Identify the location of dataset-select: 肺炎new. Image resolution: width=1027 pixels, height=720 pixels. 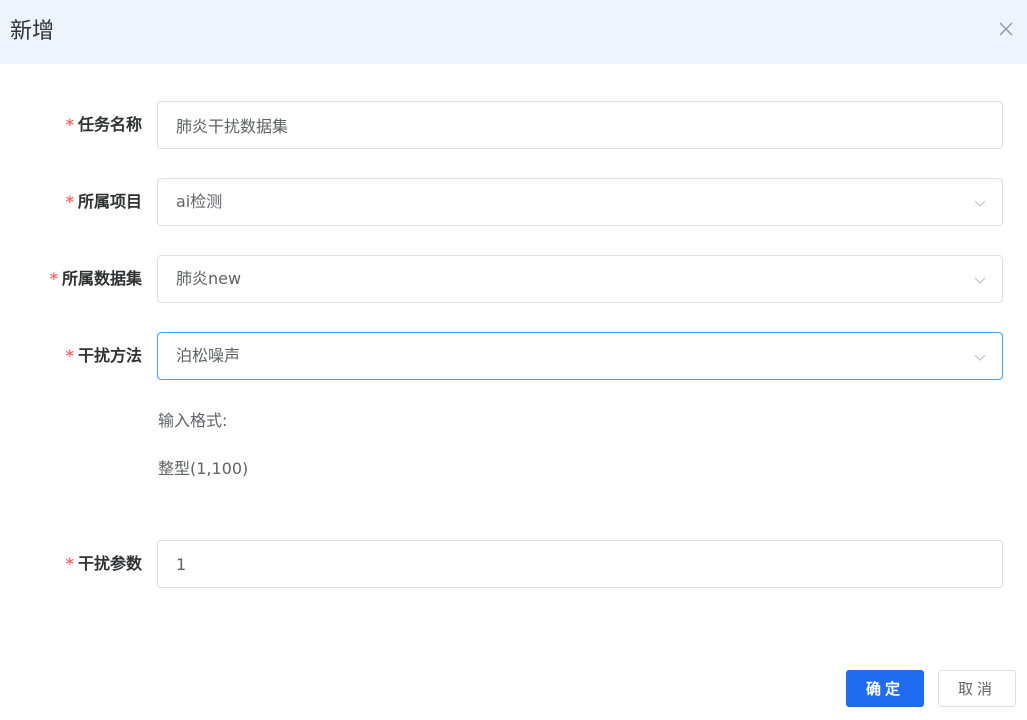
(580, 279).